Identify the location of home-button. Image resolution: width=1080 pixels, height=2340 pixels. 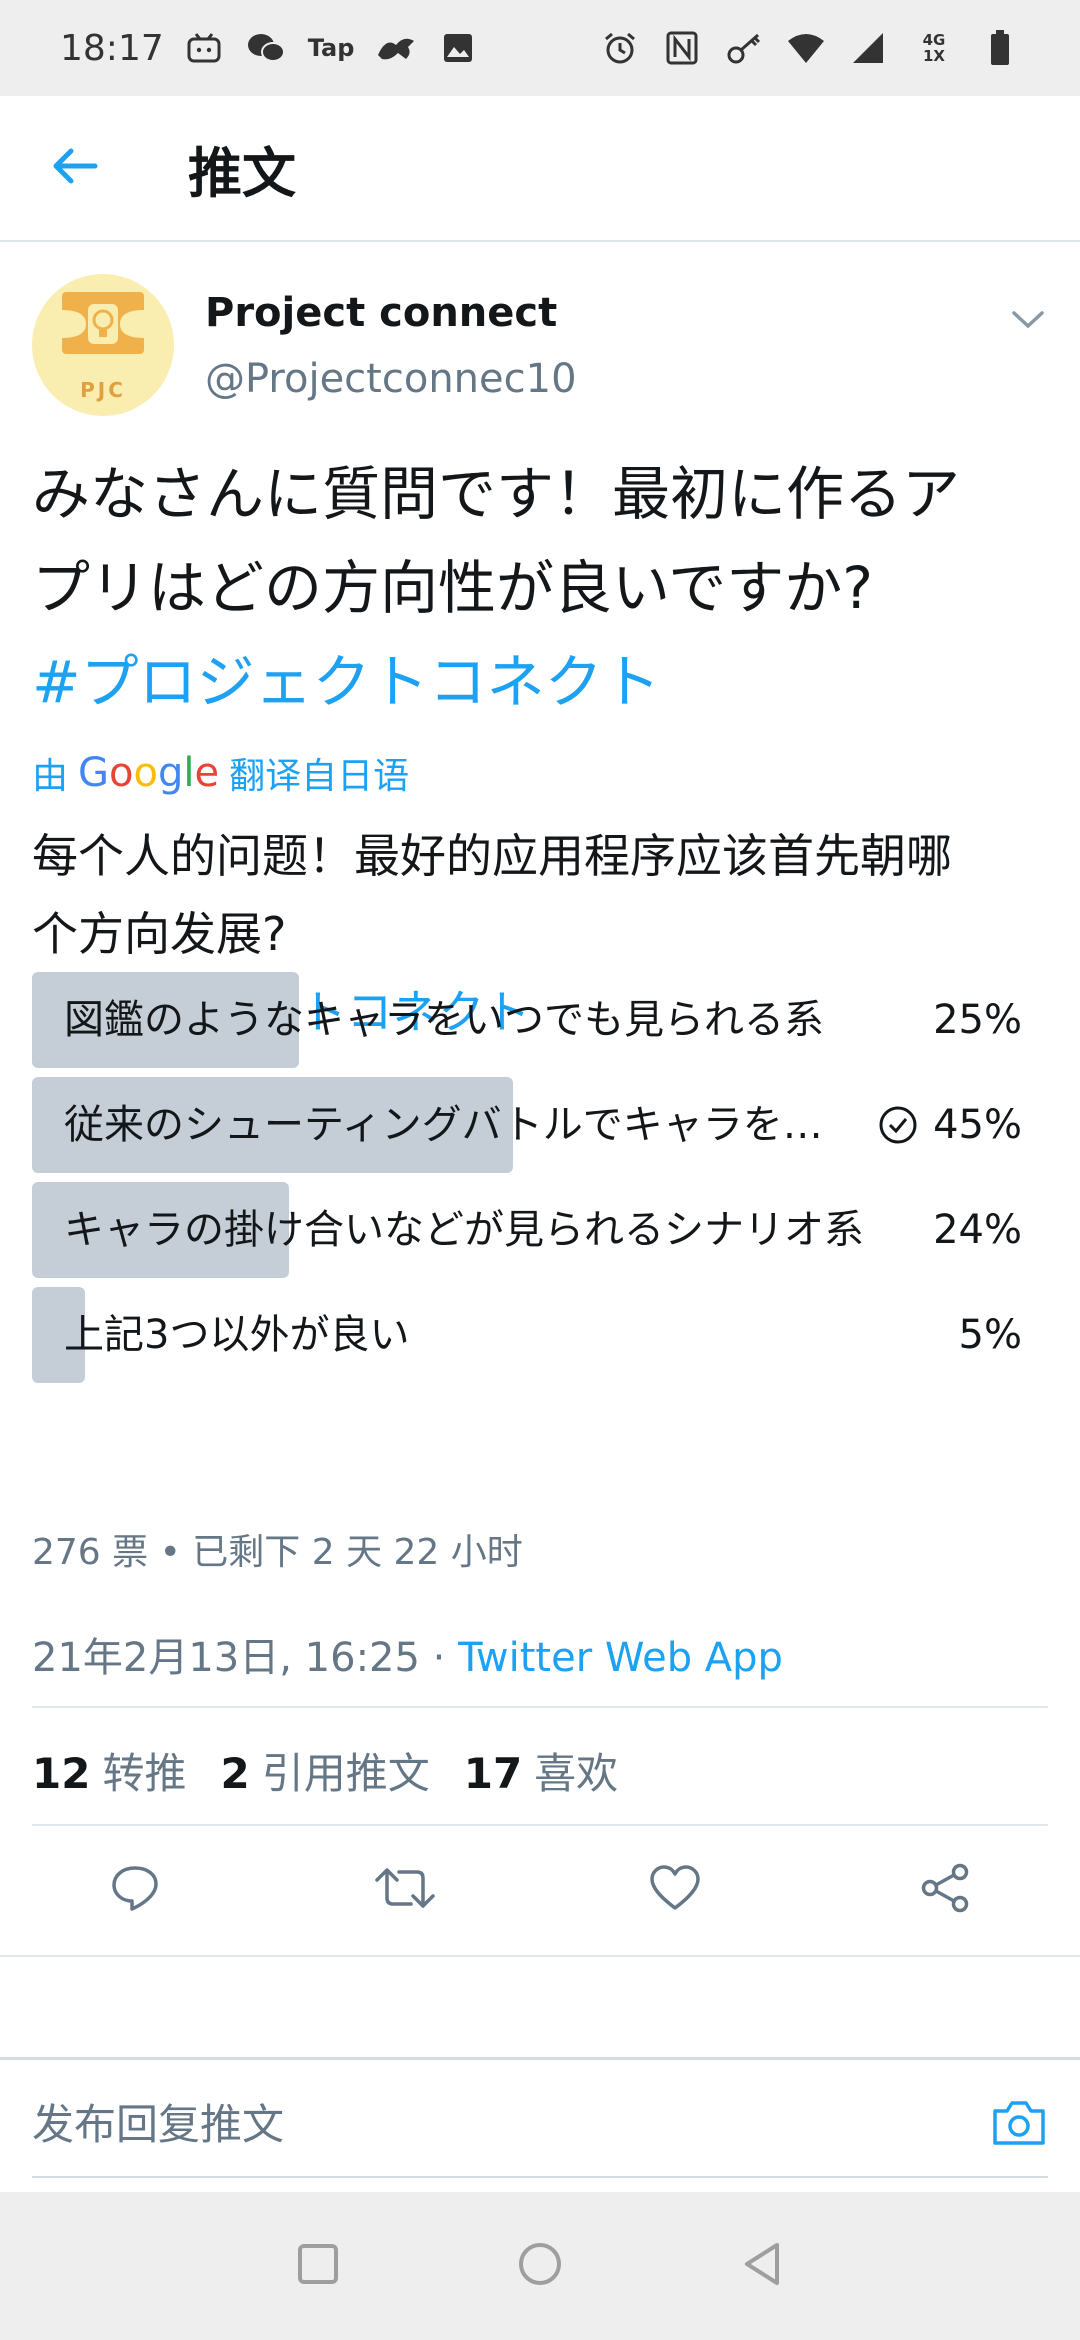
(540, 2266).